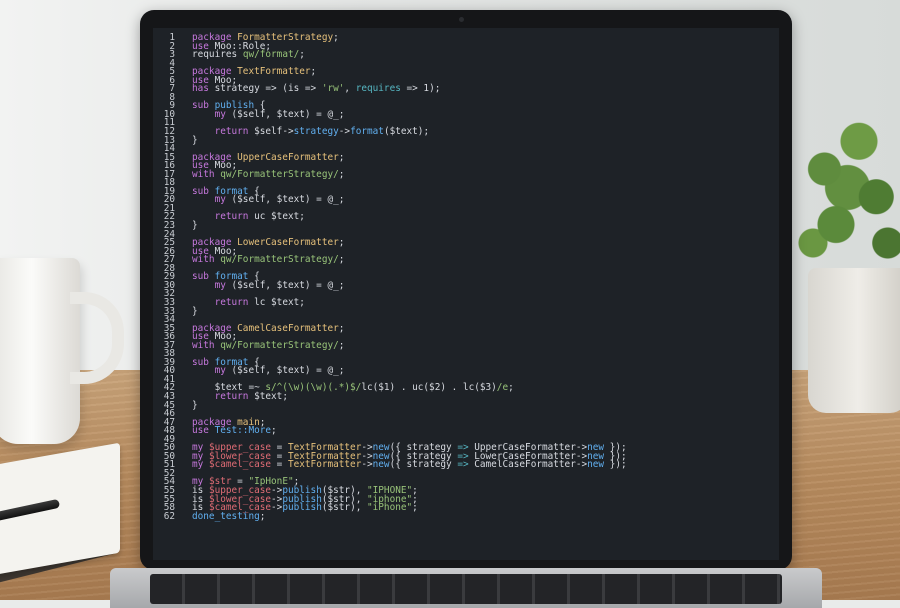 This screenshot has width=900, height=608. Describe the element at coordinates (466, 72) in the screenshot. I see `code-line: 5 package TextFormatter;` at that location.